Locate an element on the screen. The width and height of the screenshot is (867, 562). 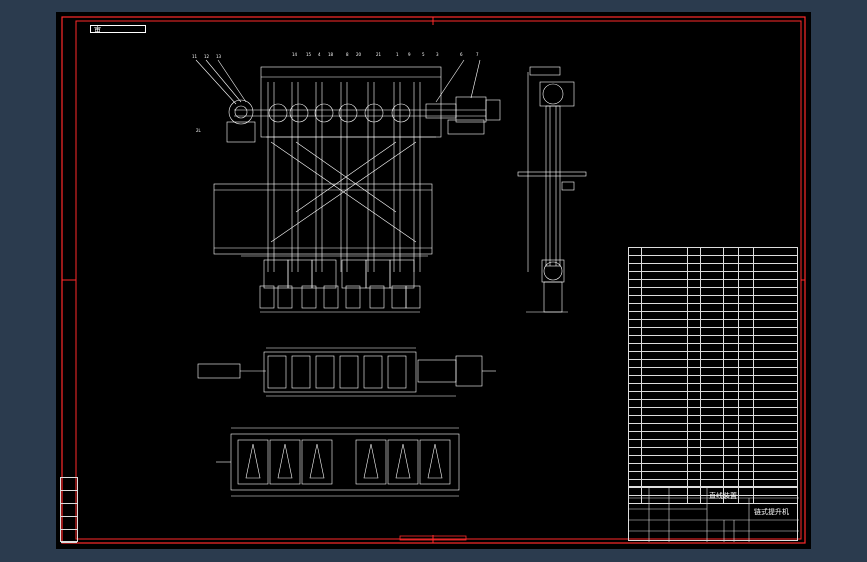
side-view is located at coordinates (552, 189).